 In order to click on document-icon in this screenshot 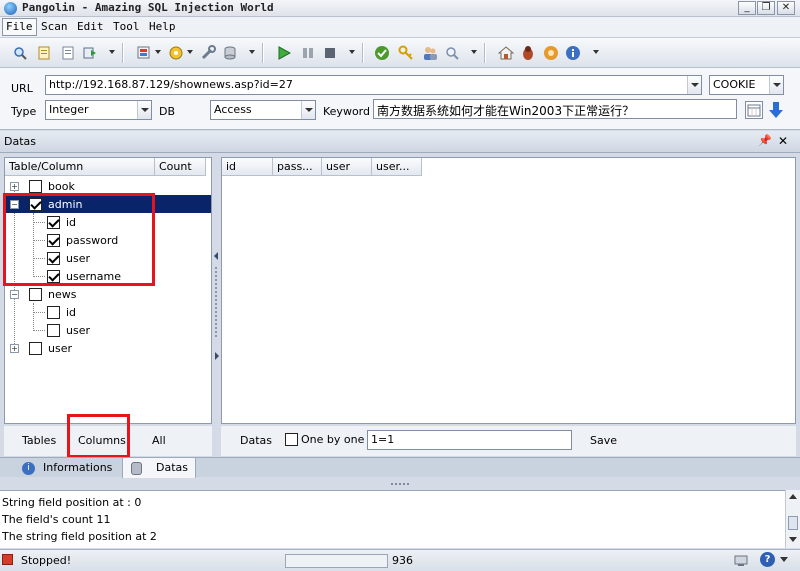, I will do `click(68, 53)`.